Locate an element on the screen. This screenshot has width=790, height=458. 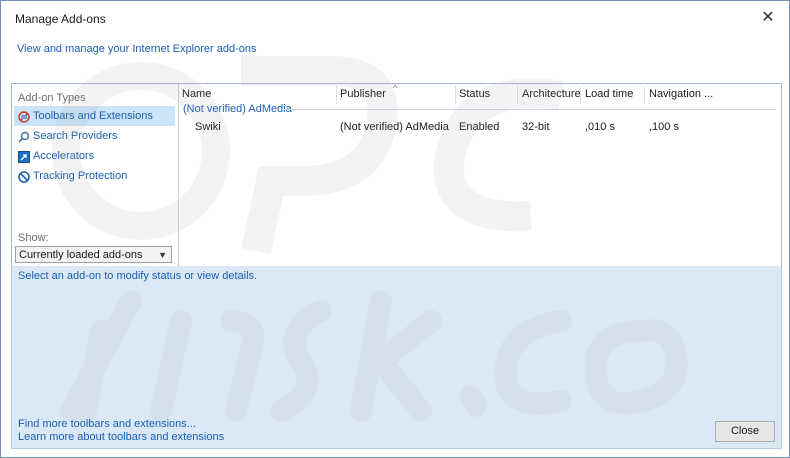
sidebar-item-label: Search Providers is located at coordinates (75, 136).